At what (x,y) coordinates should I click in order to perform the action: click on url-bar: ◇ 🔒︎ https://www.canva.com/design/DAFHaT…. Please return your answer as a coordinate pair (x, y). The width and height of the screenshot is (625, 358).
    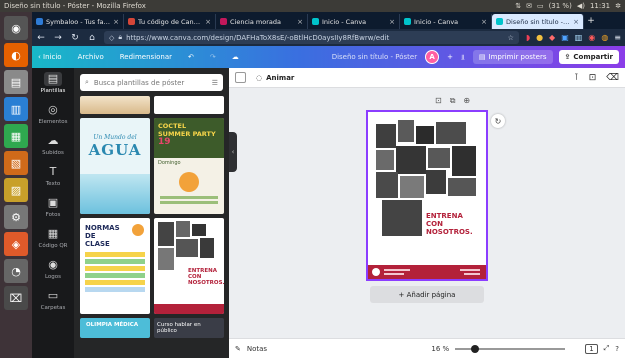
    Looking at the image, I should click on (311, 37).